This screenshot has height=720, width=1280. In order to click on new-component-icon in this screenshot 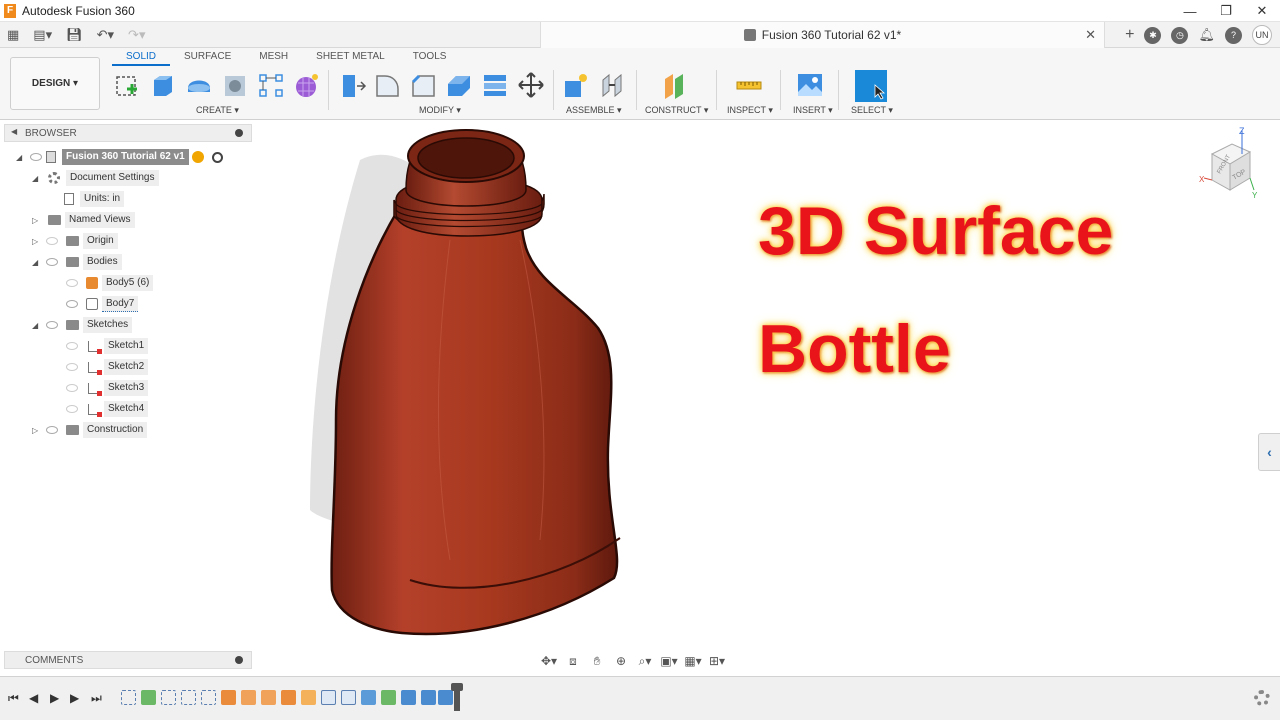, I will do `click(576, 85)`.